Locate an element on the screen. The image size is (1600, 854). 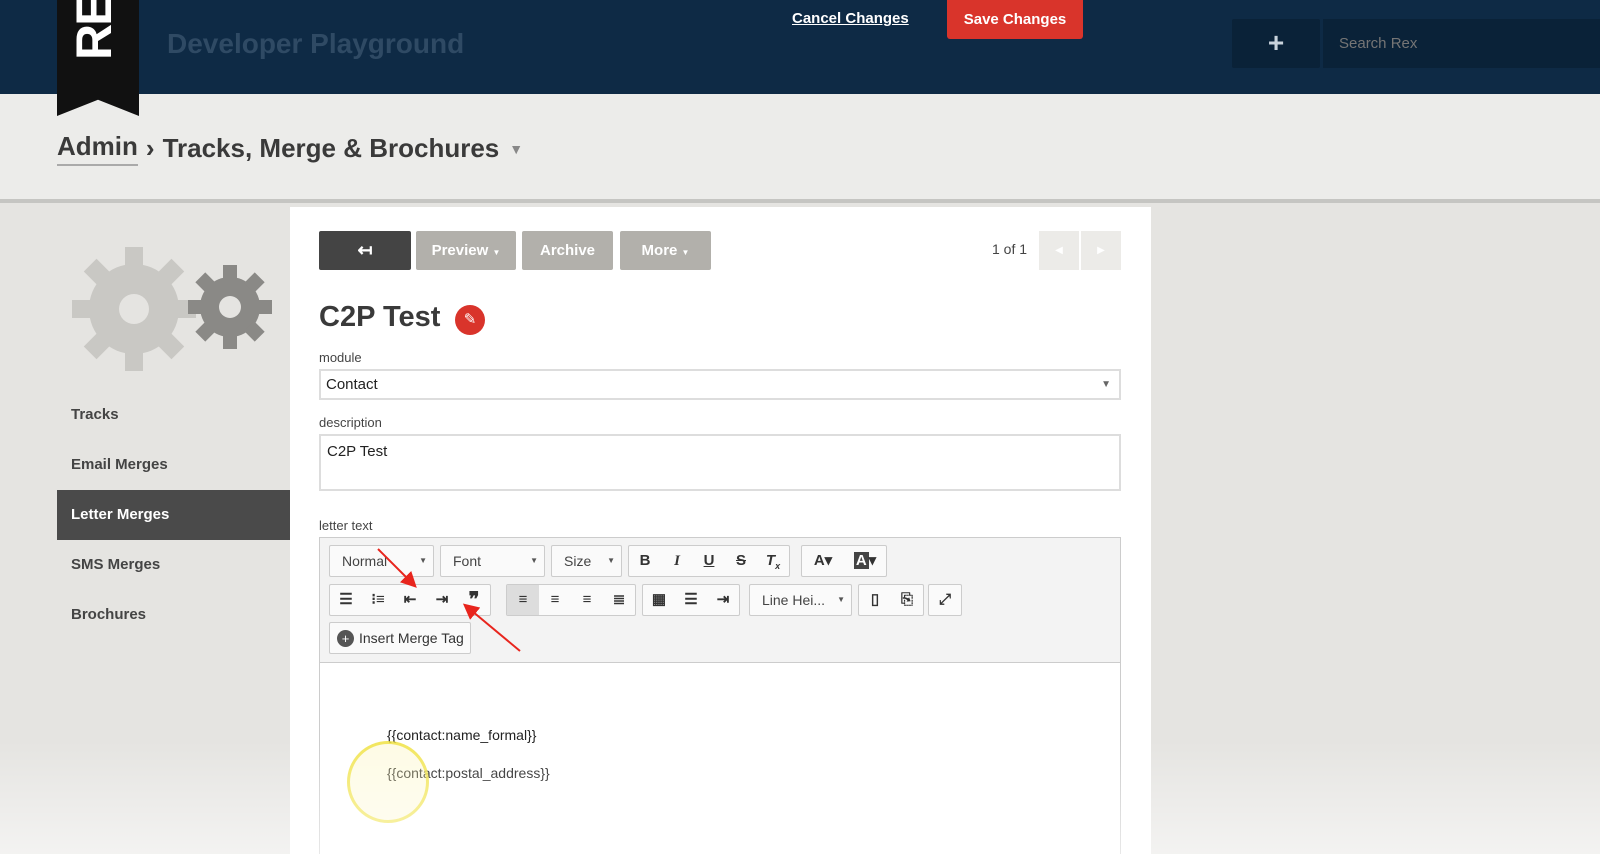
preview-button: Preview ▼ is located at coordinates (466, 250).